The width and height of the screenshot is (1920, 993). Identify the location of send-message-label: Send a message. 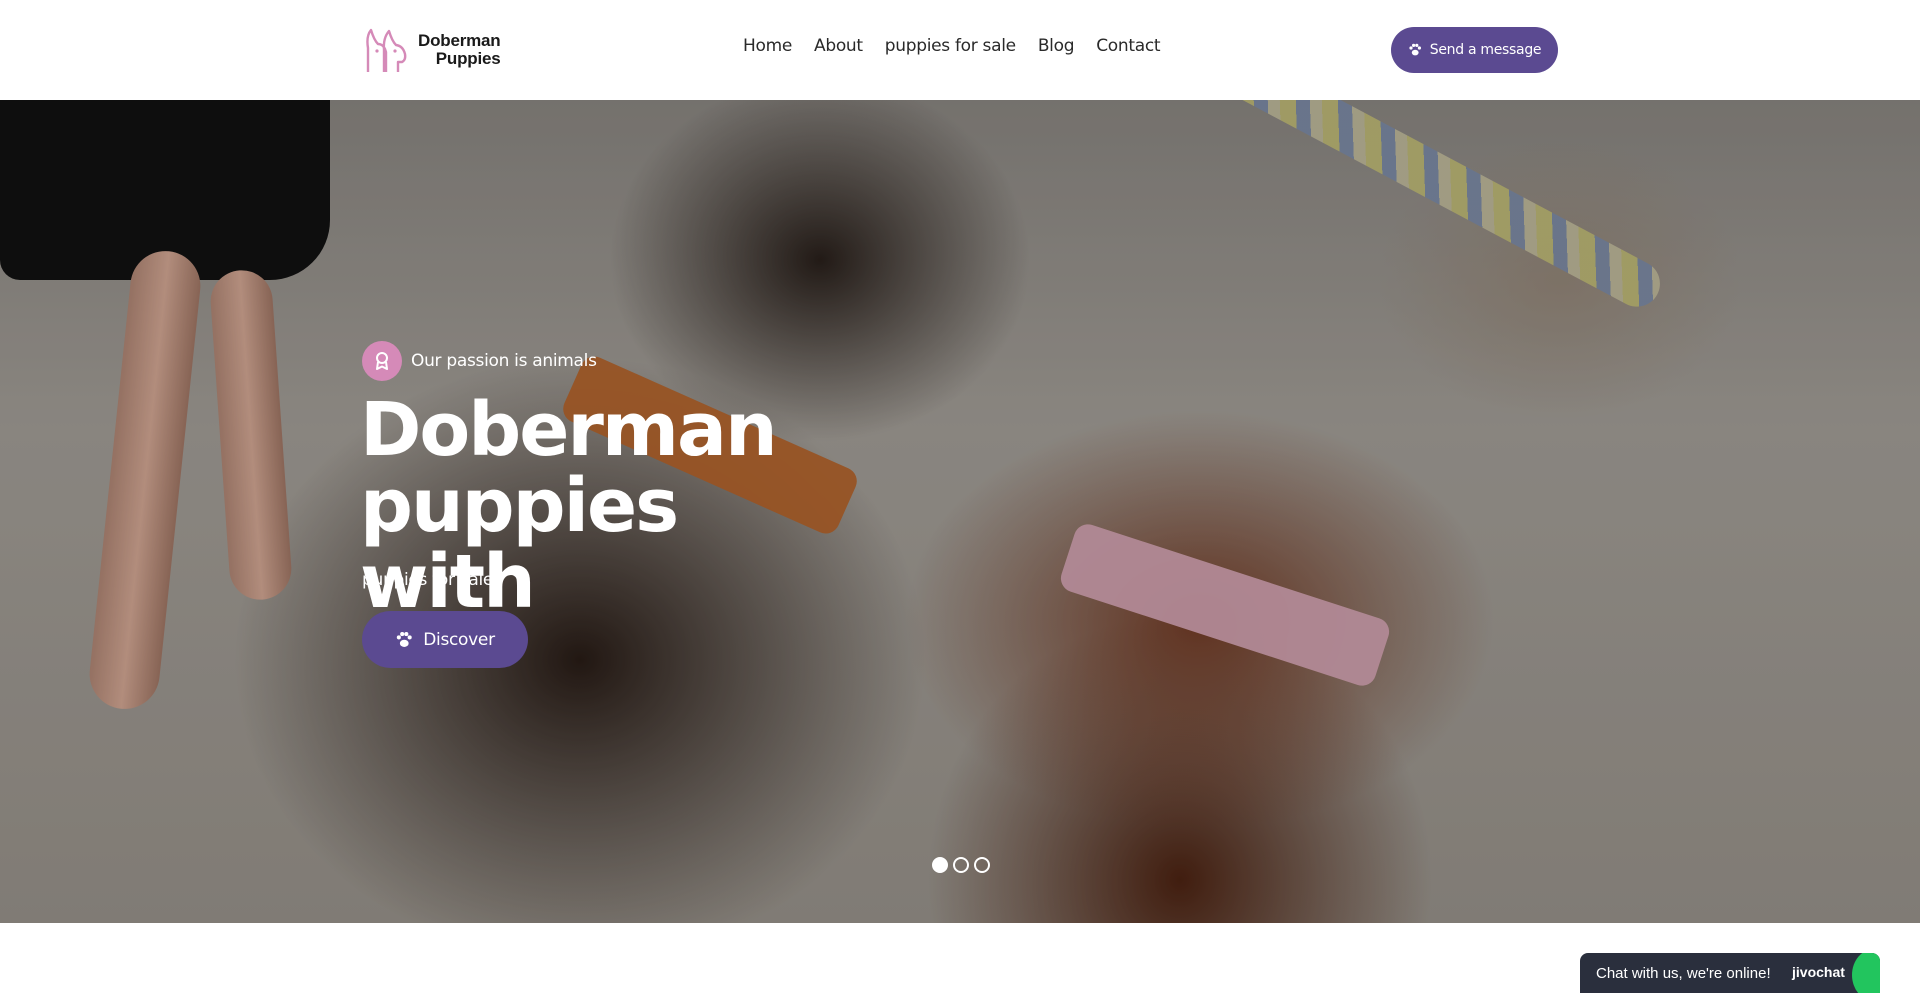
(1485, 50).